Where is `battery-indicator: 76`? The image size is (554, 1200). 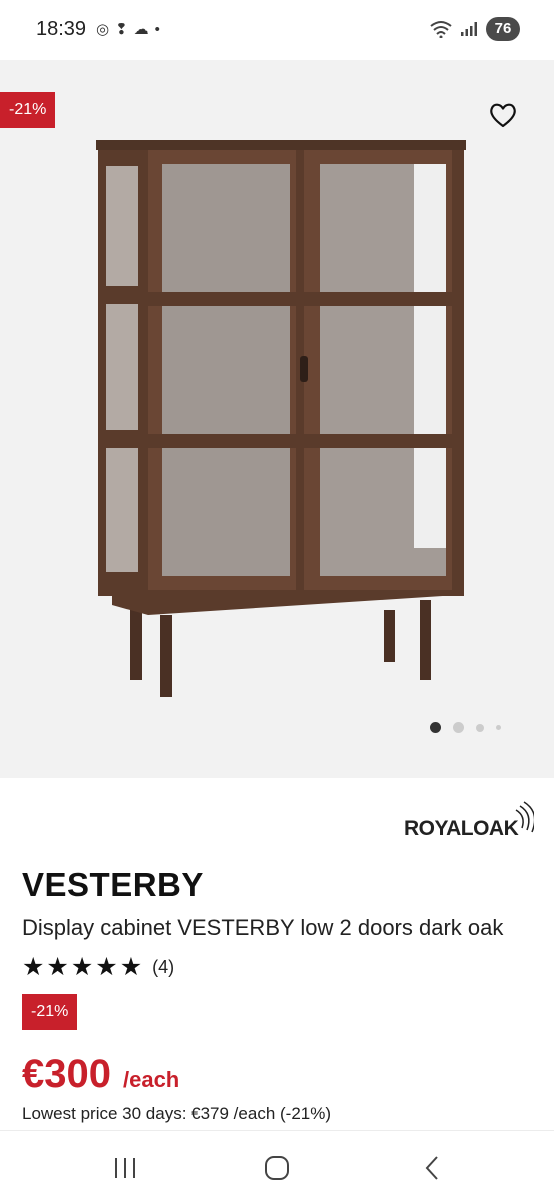 battery-indicator: 76 is located at coordinates (503, 29).